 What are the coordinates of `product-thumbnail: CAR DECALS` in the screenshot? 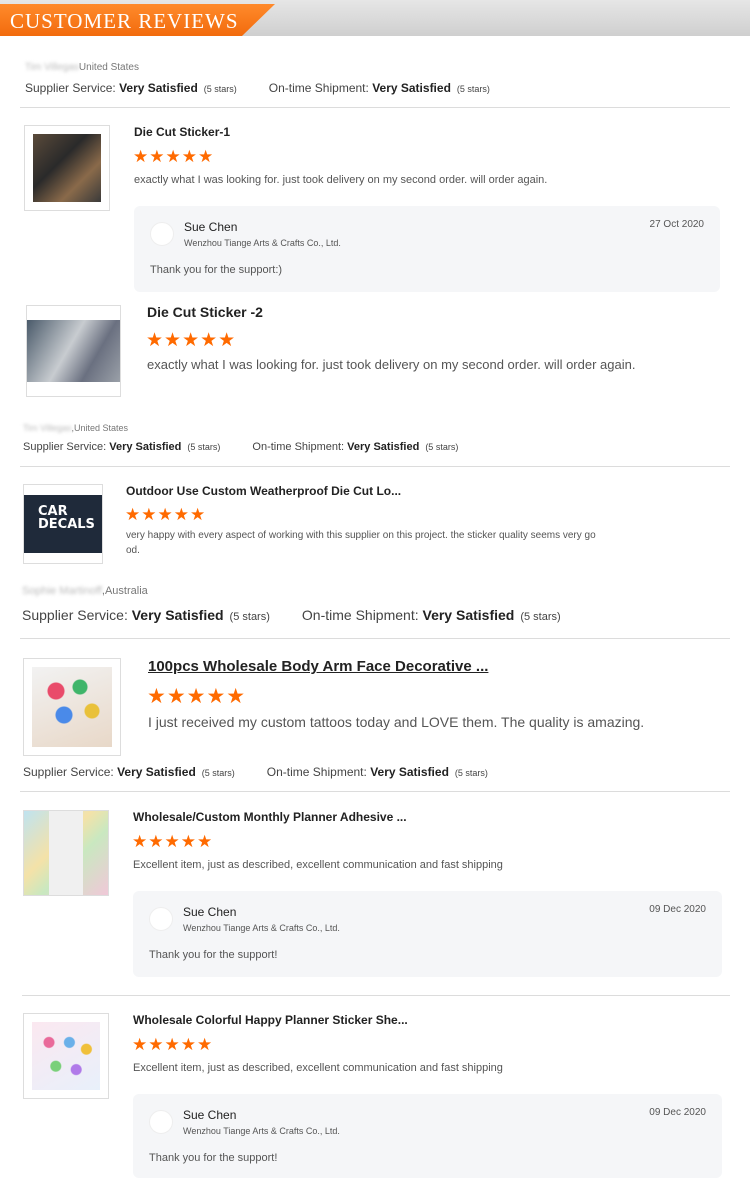 It's located at (63, 524).